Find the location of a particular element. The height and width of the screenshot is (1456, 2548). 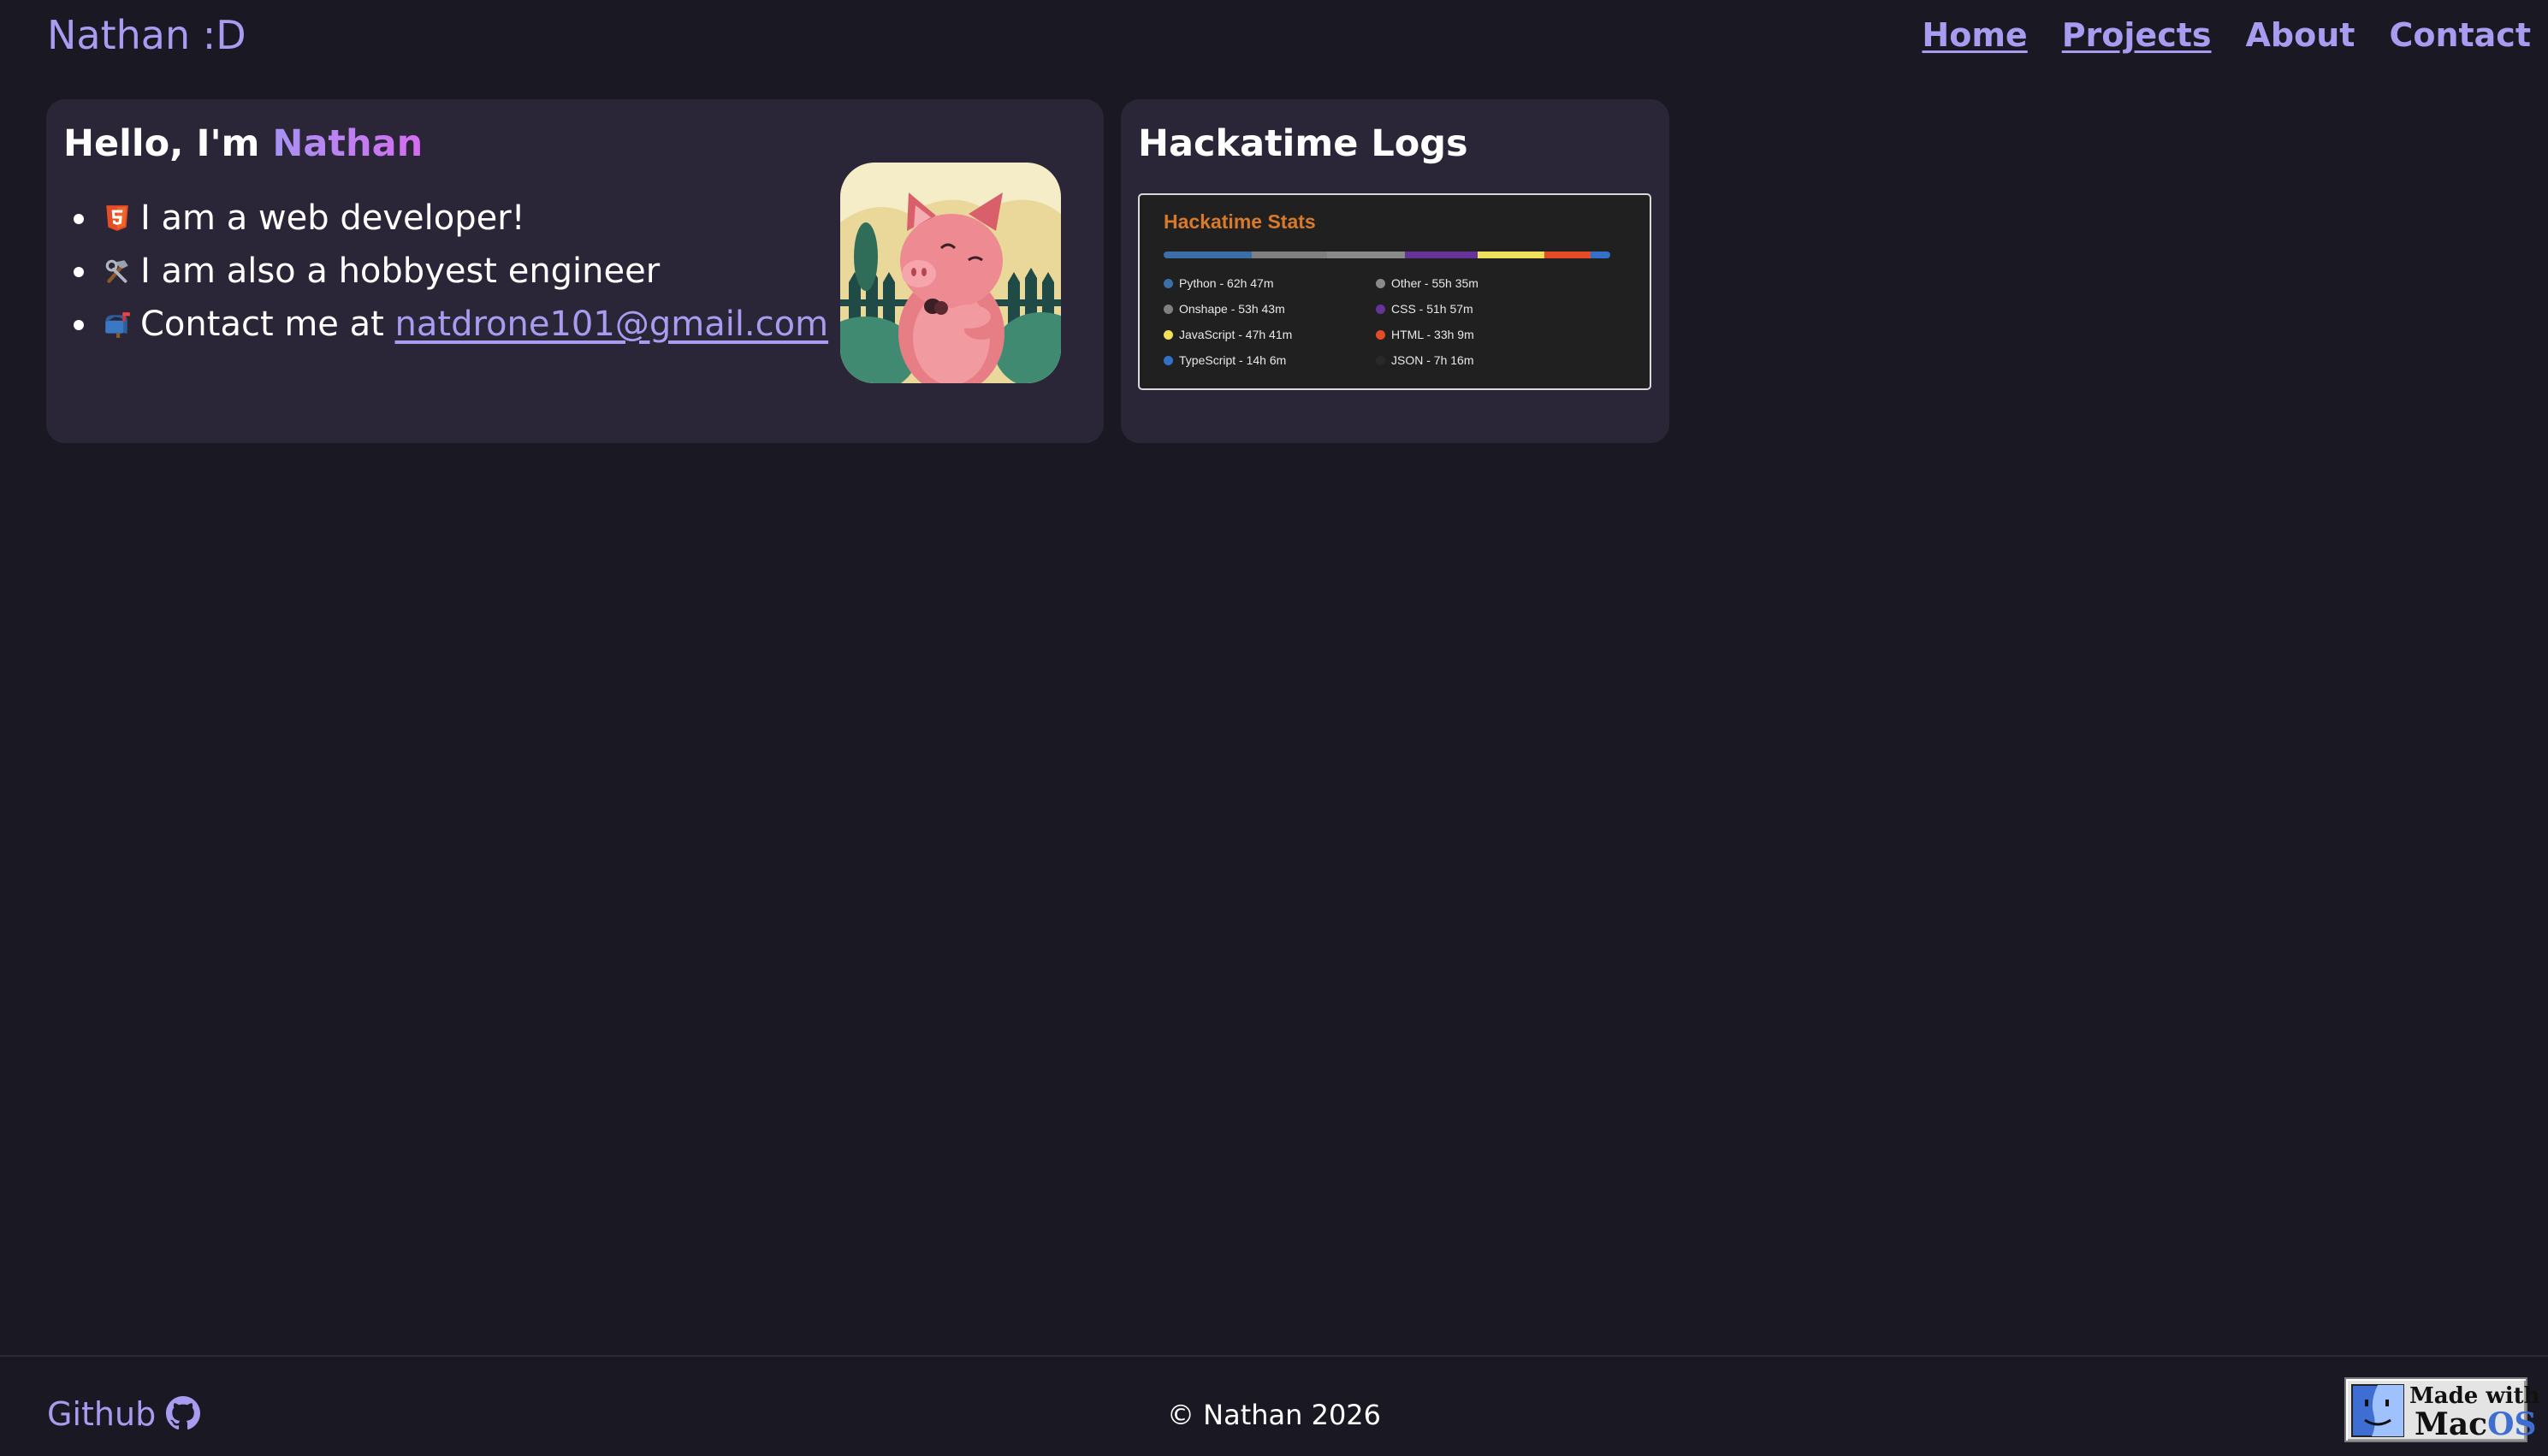

site-footer: Github © Nathan 2026 Made with MacOS is located at coordinates (1274, 1405).